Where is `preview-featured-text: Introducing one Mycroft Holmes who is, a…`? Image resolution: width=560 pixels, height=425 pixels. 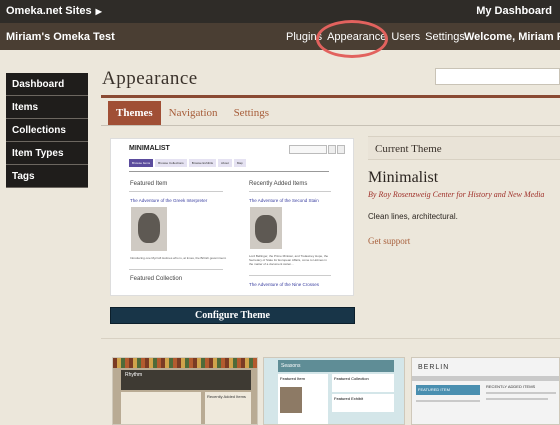 preview-featured-text: Introducing one Mycroft Holmes who is, a… is located at coordinates (178, 258).